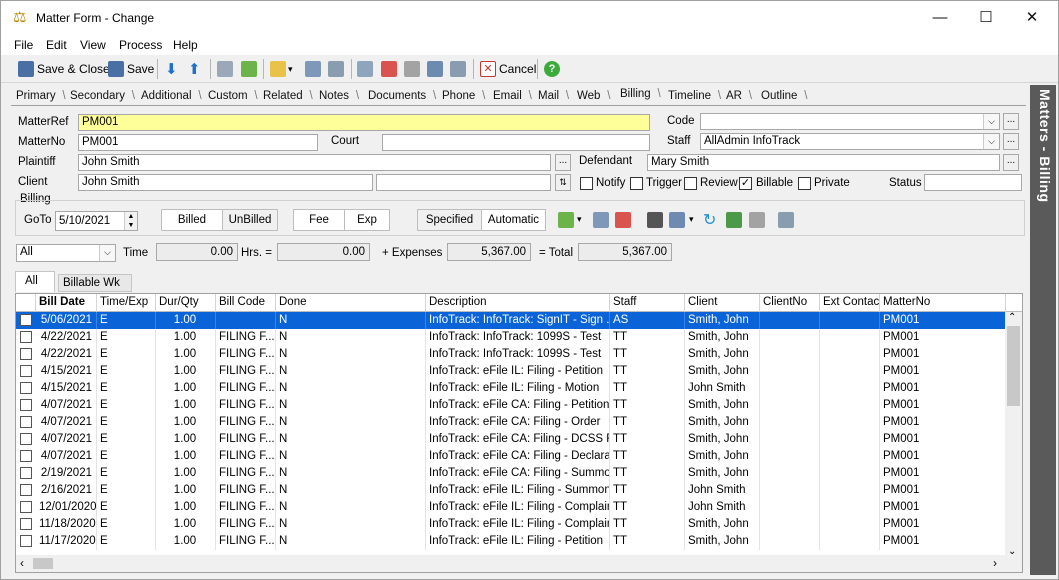  Describe the element at coordinates (56, 45) in the screenshot. I see `menu-edit: Edit` at that location.